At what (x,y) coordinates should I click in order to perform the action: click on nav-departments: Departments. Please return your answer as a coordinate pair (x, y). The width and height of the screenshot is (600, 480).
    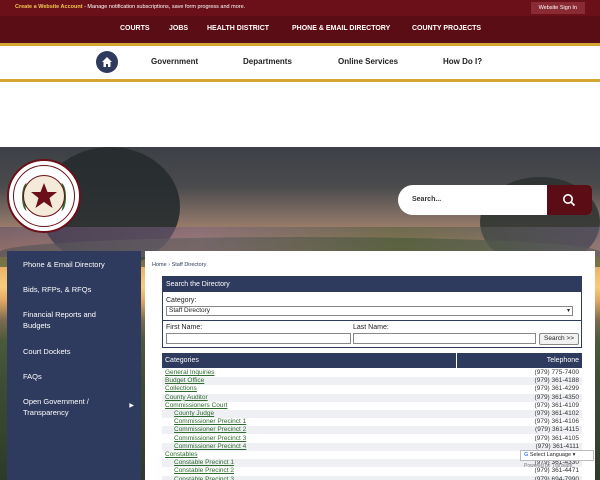
    Looking at the image, I should click on (267, 61).